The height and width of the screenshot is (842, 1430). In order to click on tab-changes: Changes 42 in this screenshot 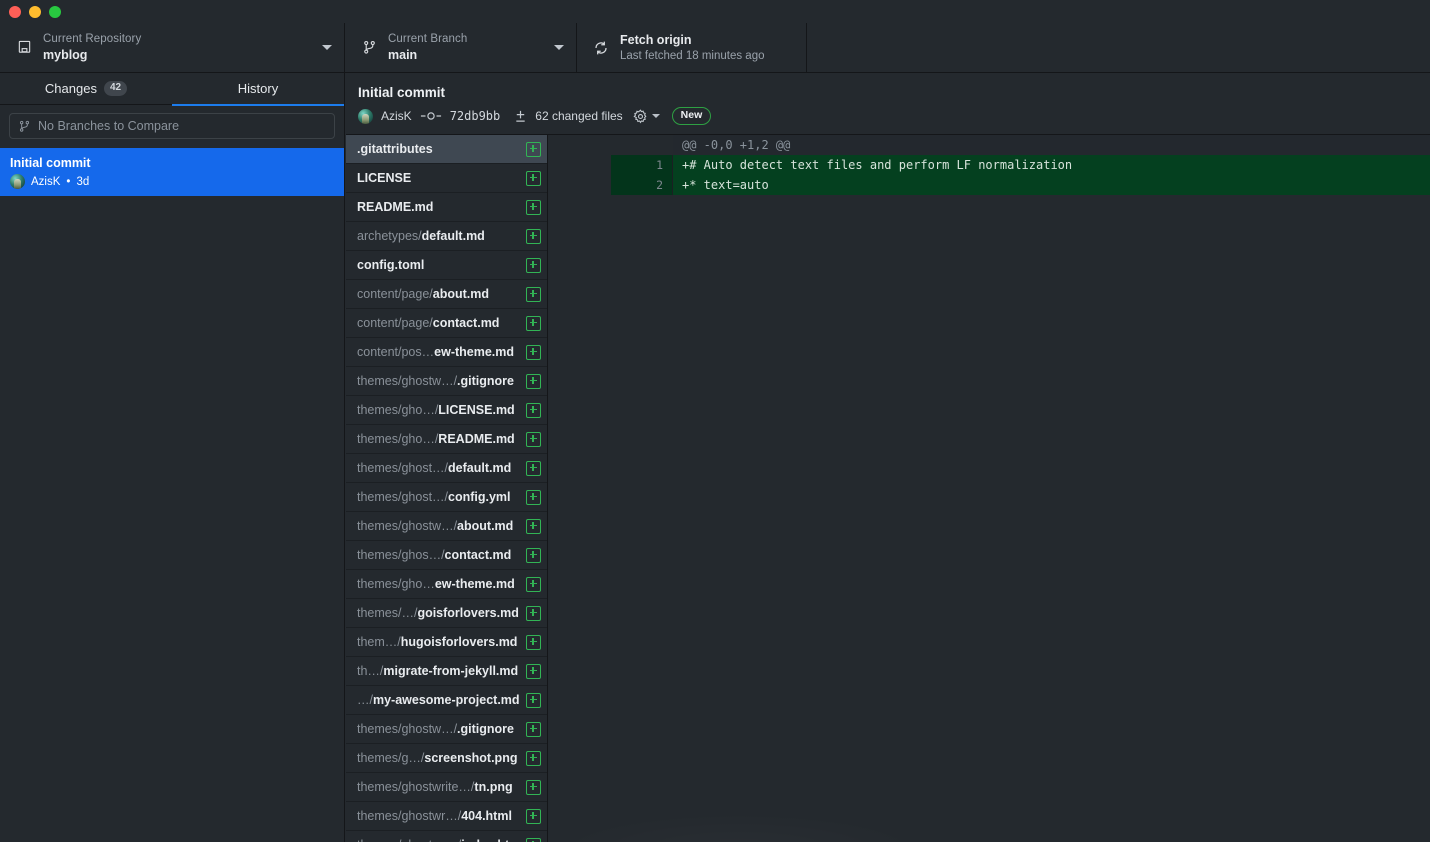, I will do `click(86, 89)`.